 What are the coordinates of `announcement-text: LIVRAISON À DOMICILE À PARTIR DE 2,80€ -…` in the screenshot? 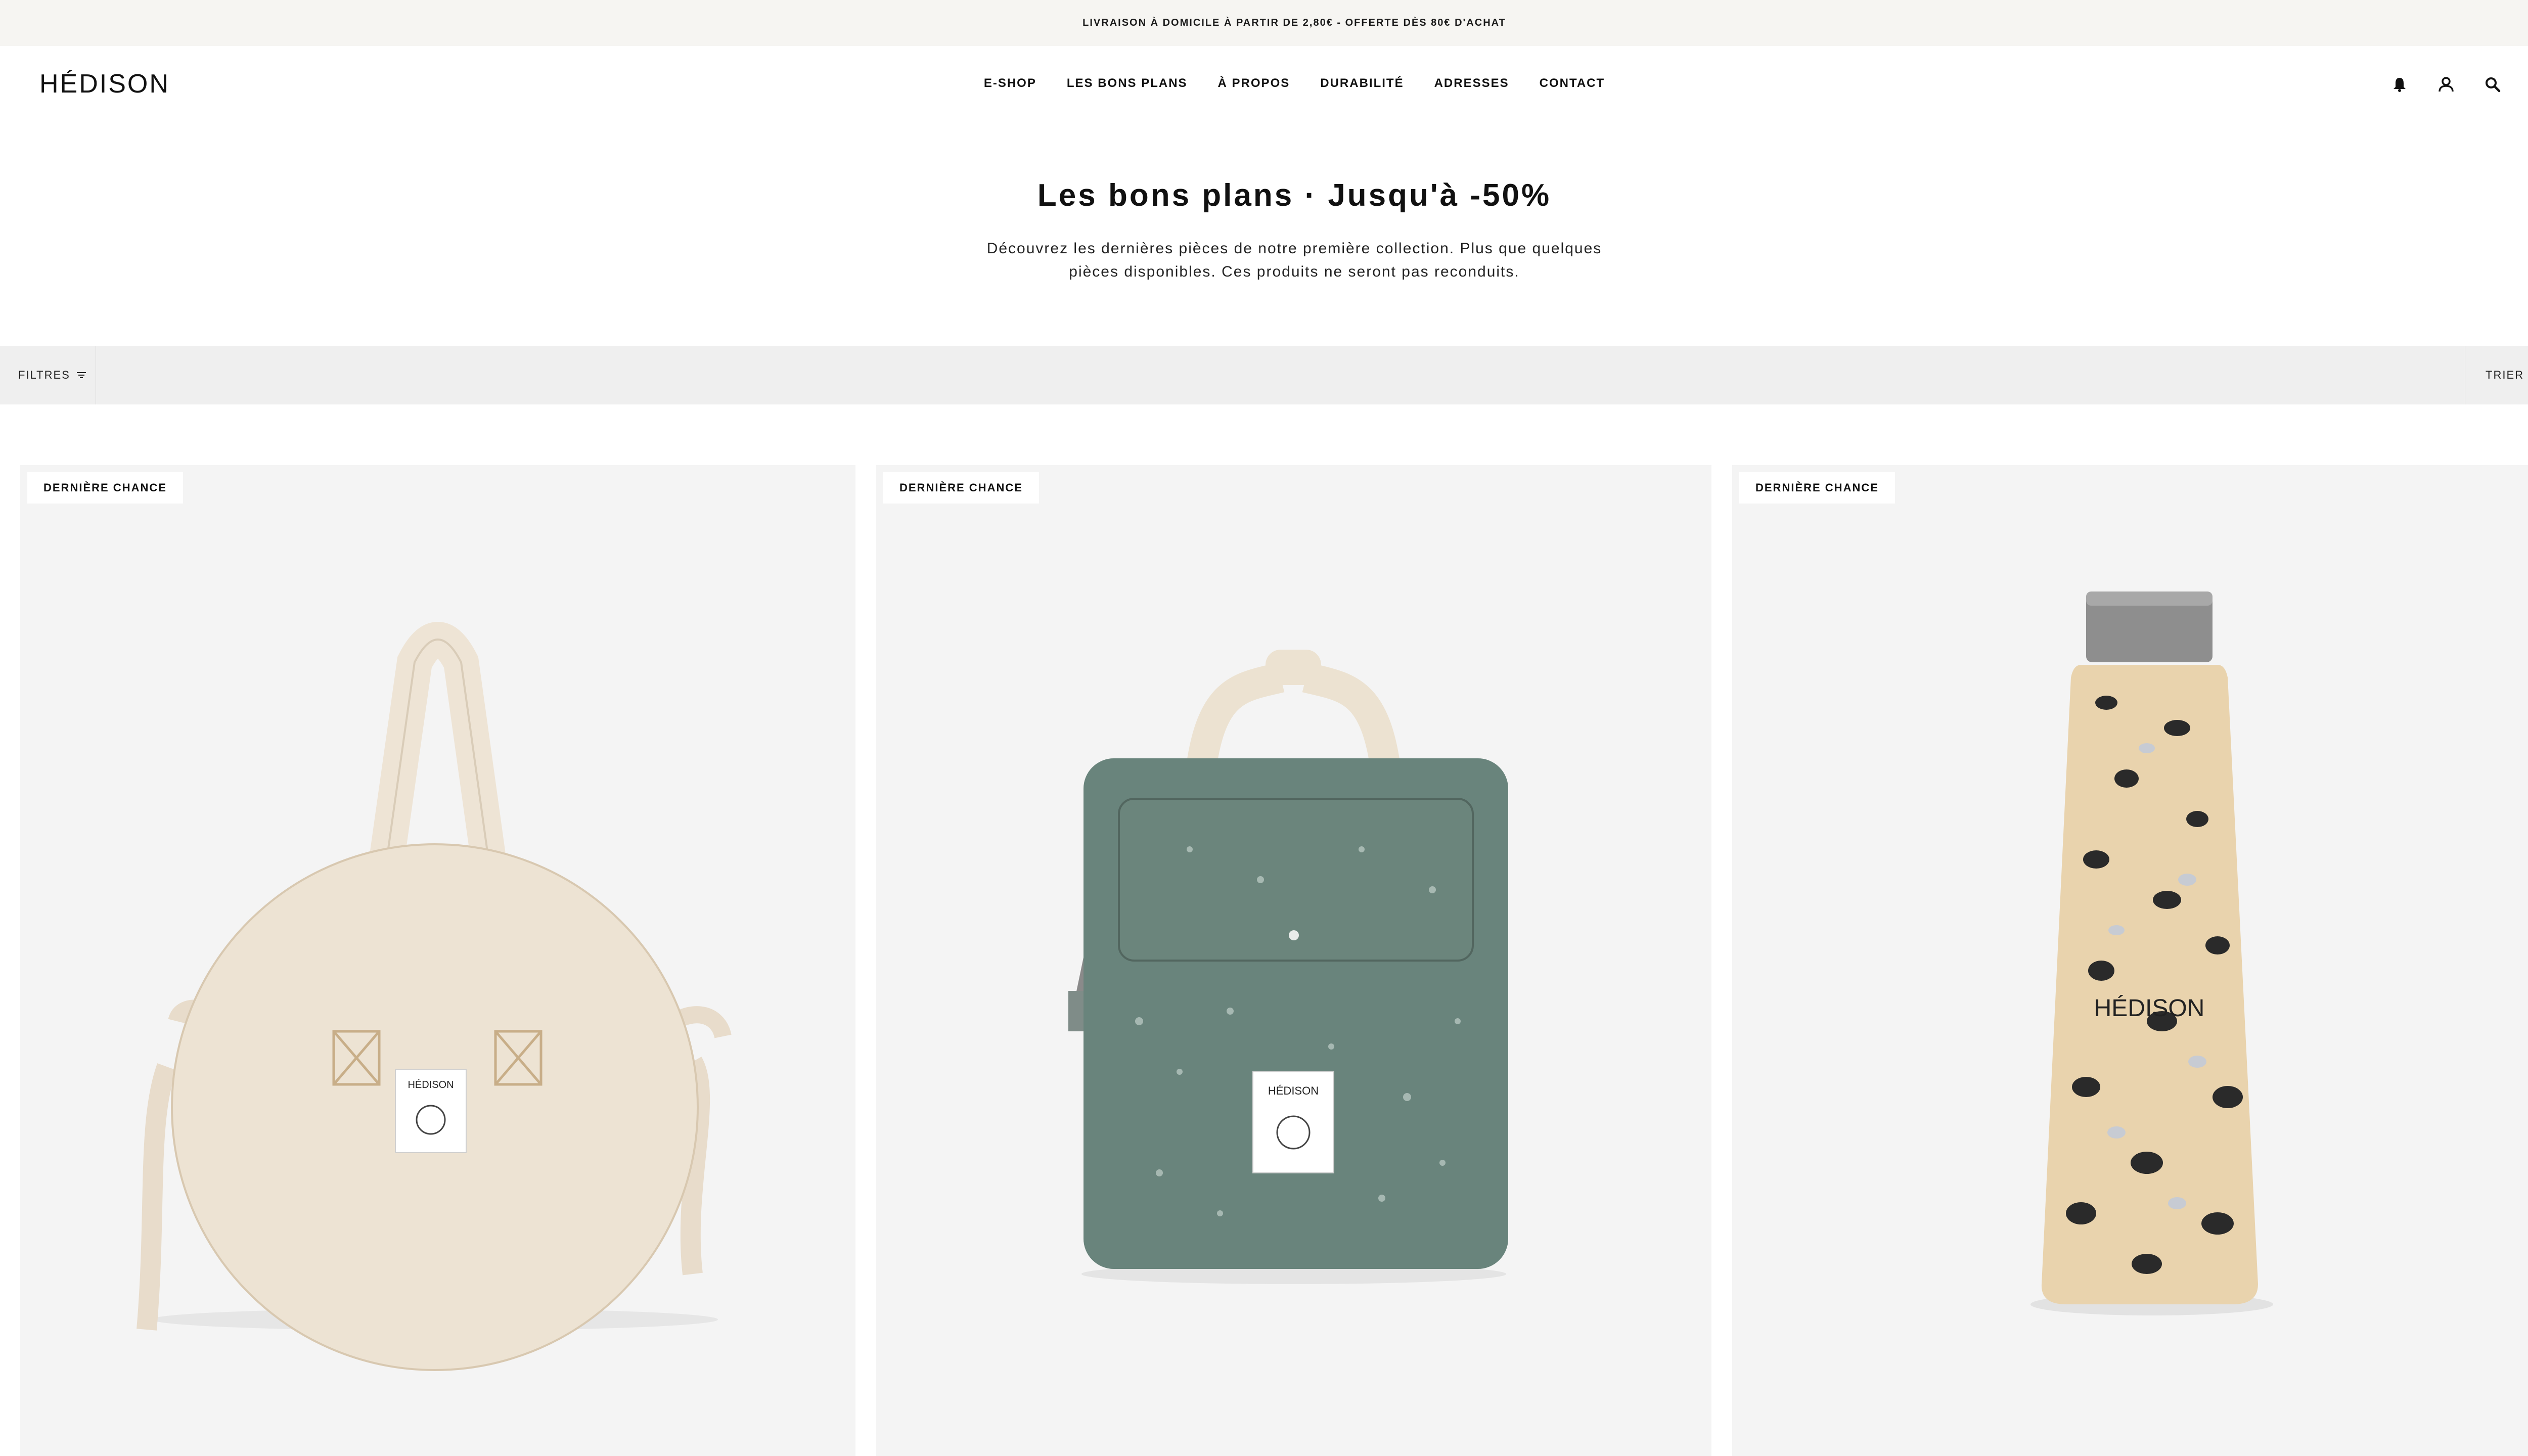 It's located at (1294, 23).